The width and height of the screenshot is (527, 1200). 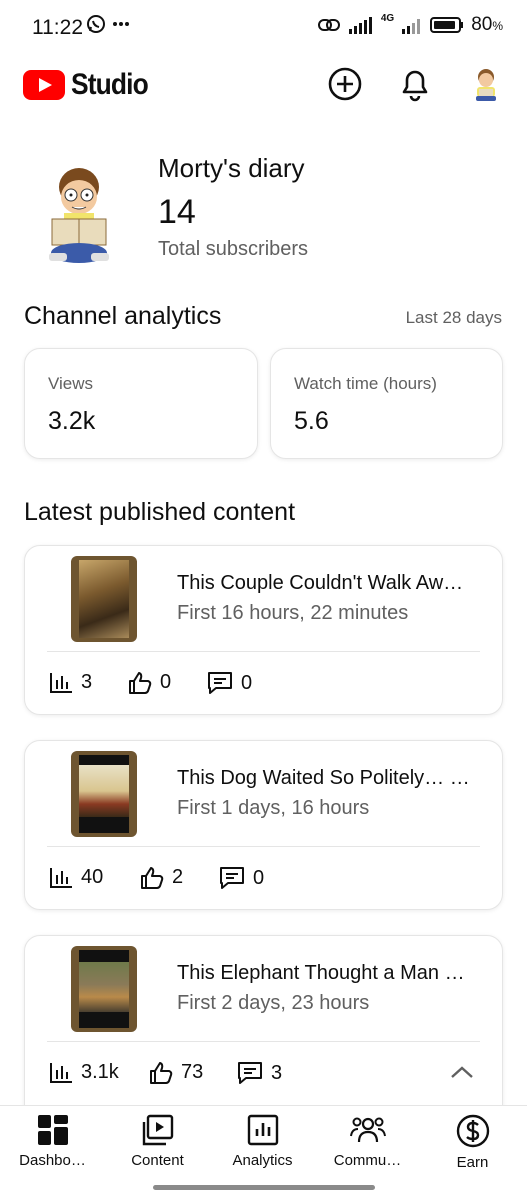 I want to click on bell-icon, so click(x=415, y=86).